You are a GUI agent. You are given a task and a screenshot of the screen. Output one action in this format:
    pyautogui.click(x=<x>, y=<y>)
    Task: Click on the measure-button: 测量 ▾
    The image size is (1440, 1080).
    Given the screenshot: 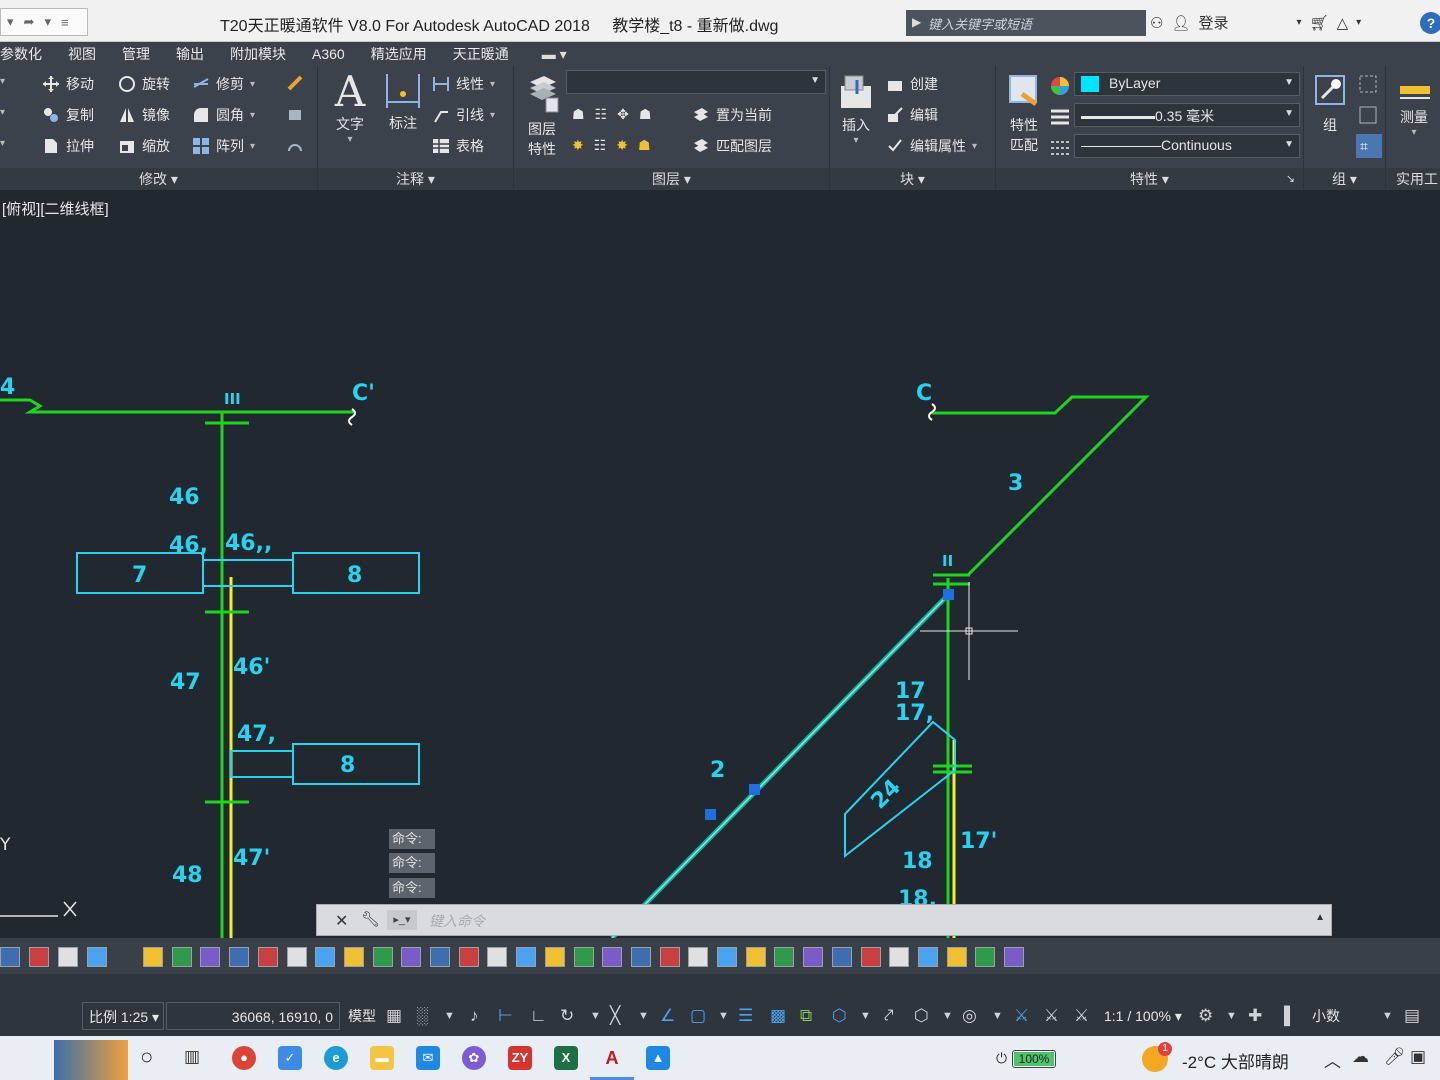 What is the action you would take?
    pyautogui.click(x=1414, y=109)
    